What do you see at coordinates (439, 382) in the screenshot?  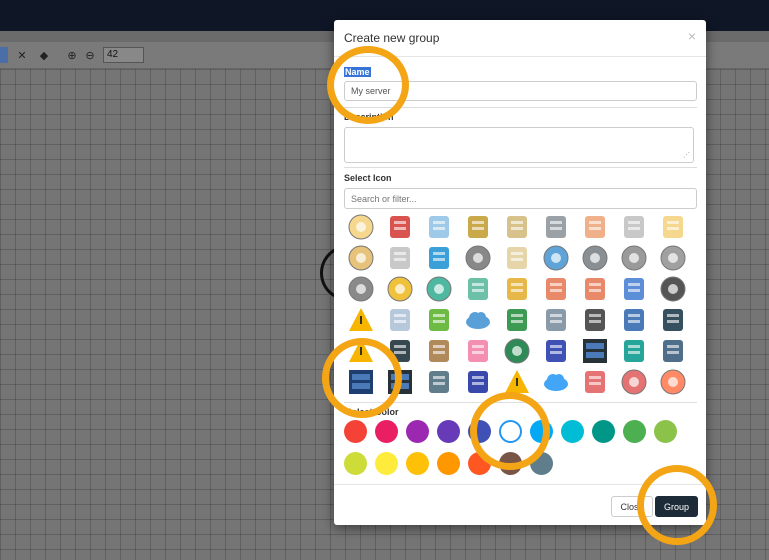 I see `delivery-truck-icon` at bounding box center [439, 382].